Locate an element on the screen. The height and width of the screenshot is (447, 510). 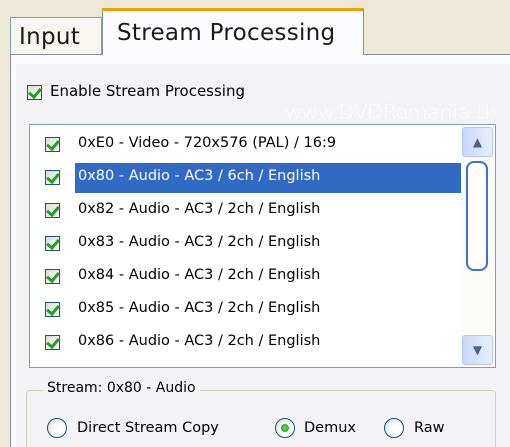
stream-list-item: 0x86 - Audio - AC3 / 2ch / English is located at coordinates (246, 342).